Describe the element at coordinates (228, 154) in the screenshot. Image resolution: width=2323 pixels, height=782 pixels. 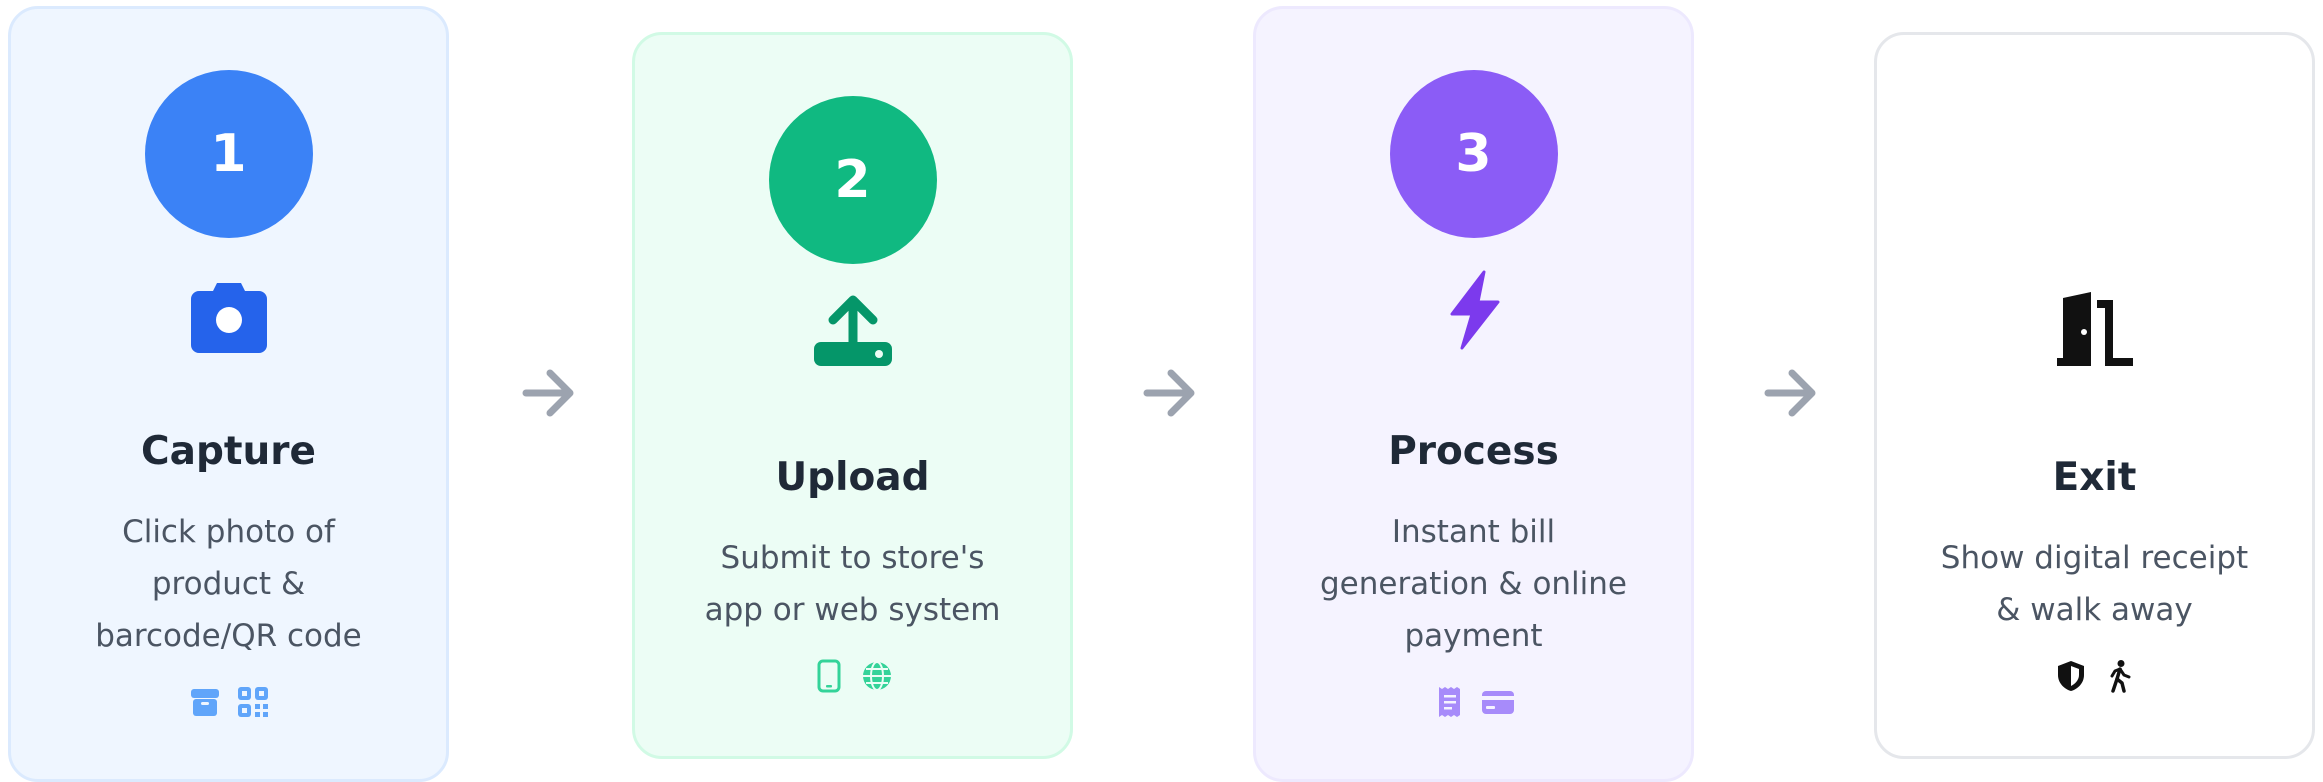
I see `step-number-badge: 1` at that location.